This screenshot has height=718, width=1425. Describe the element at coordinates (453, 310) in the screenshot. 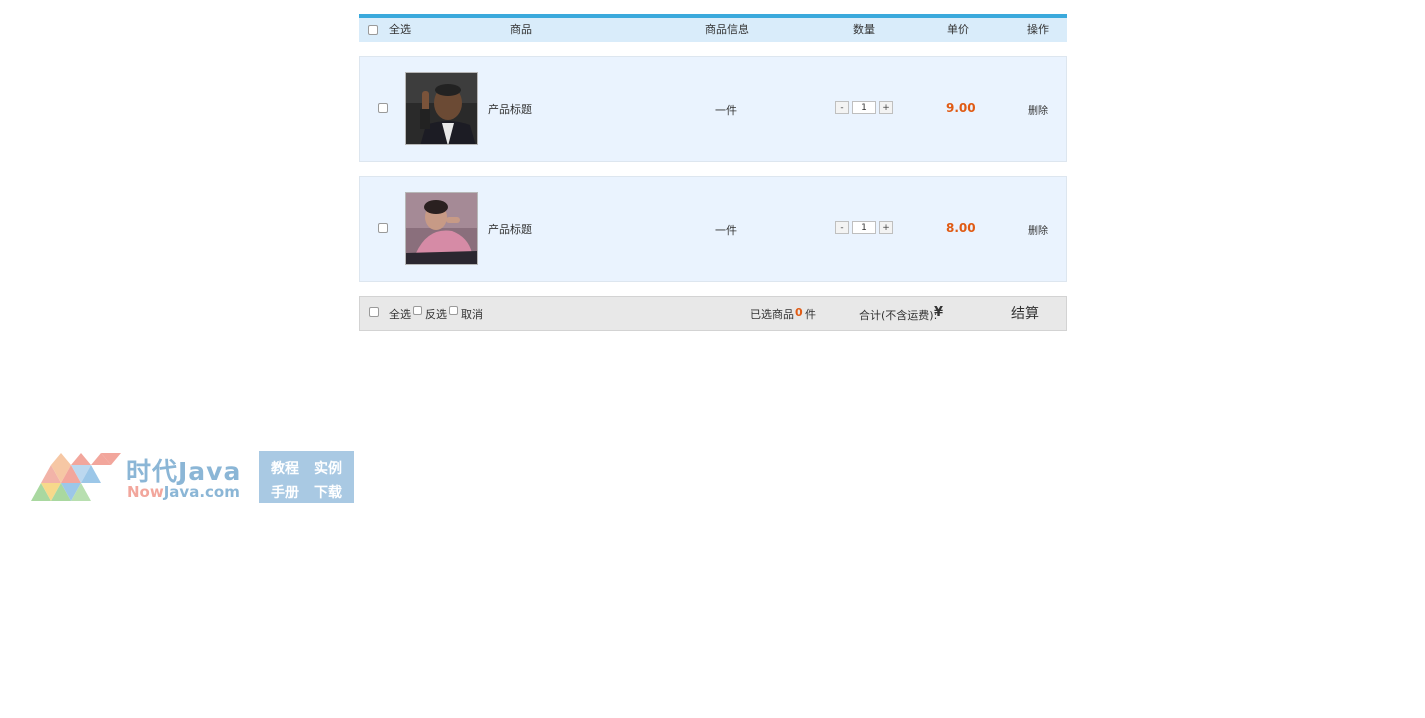

I see `cancel-selection-checkbox` at that location.